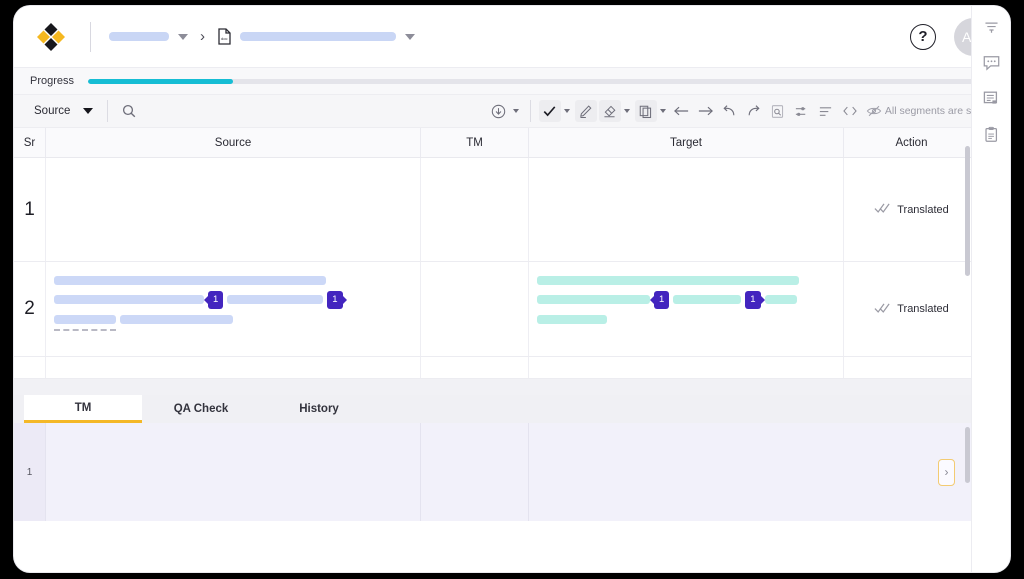  I want to click on editor-toolbar: Source All segments are saved, so click(512, 111).